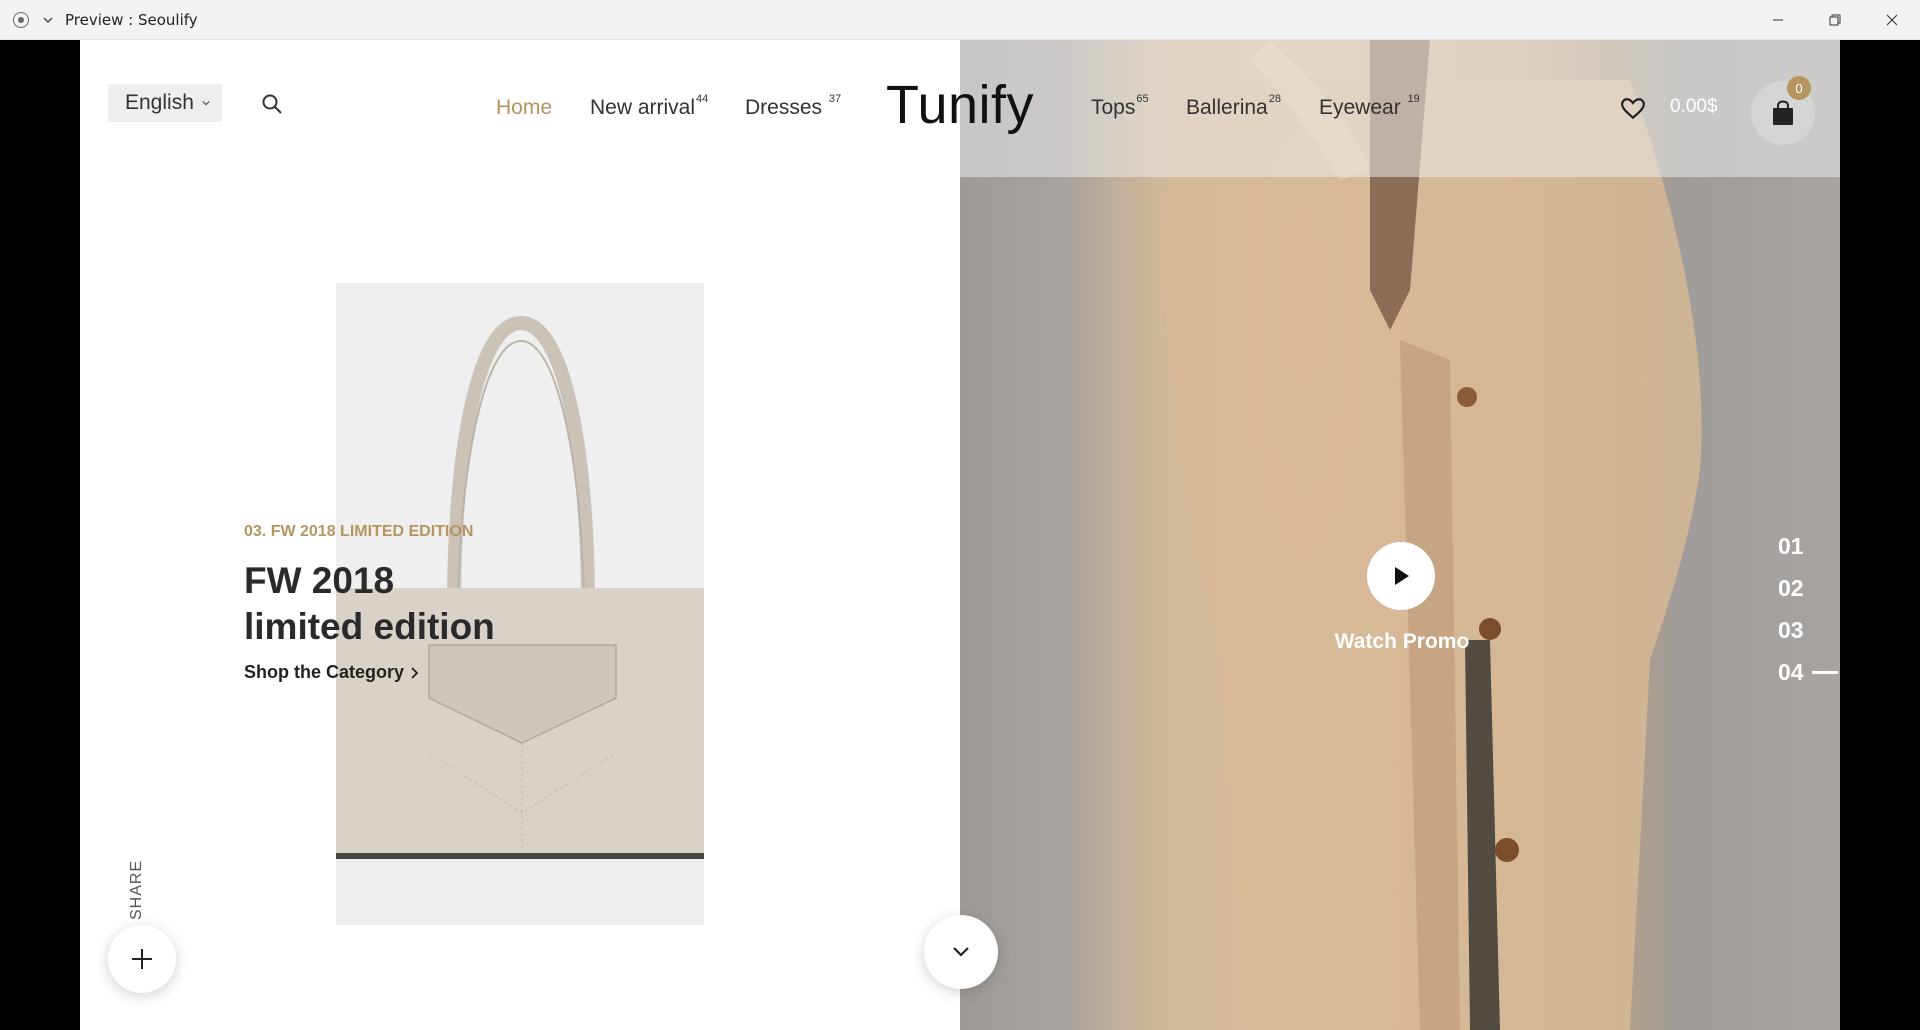 This screenshot has width=1920, height=1030. I want to click on restore-icon, so click(1834, 20).